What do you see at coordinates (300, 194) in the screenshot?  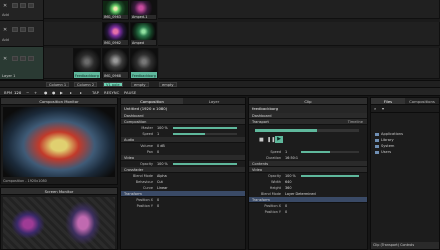 I see `blend-mode-select: Layer Determined` at bounding box center [300, 194].